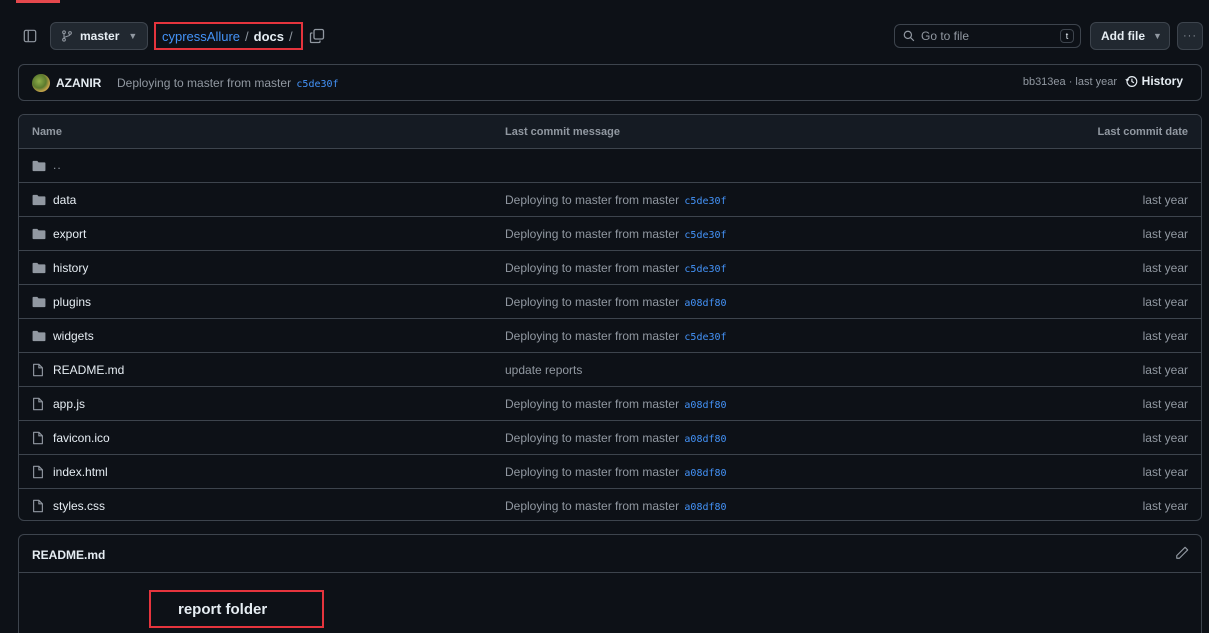 The width and height of the screenshot is (1209, 633). Describe the element at coordinates (64, 200) in the screenshot. I see `file-name-link: data` at that location.